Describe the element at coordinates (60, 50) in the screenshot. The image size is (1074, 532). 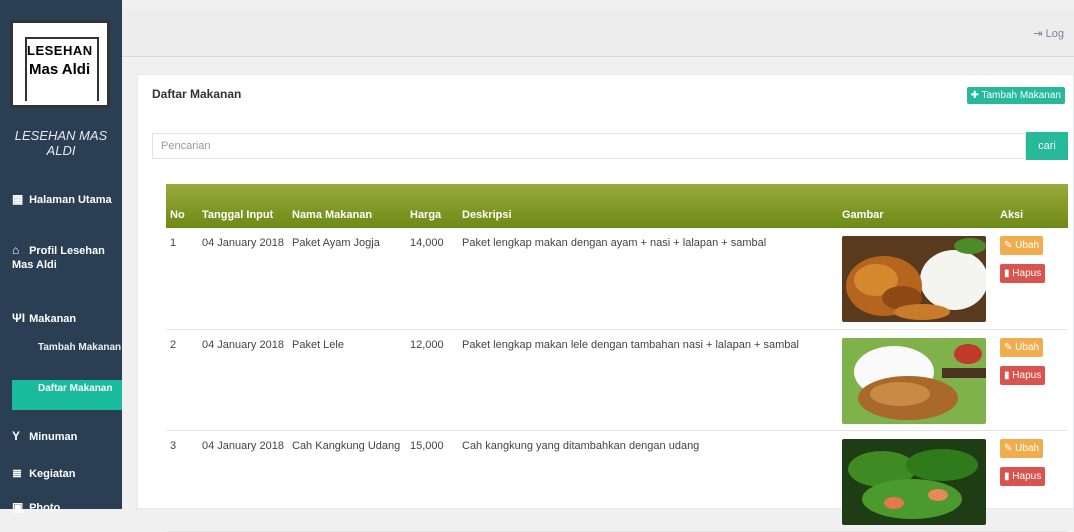
I see `logo-line1: LESEHAN` at that location.